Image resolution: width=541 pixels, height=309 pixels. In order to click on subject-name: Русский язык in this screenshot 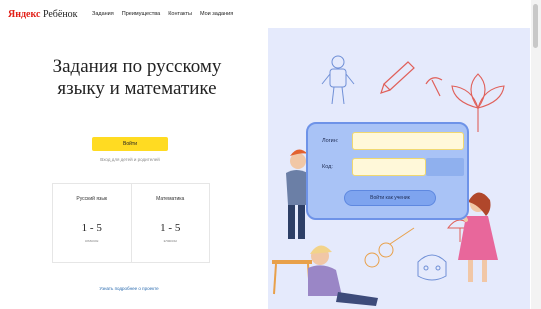, I will do `click(92, 199)`.